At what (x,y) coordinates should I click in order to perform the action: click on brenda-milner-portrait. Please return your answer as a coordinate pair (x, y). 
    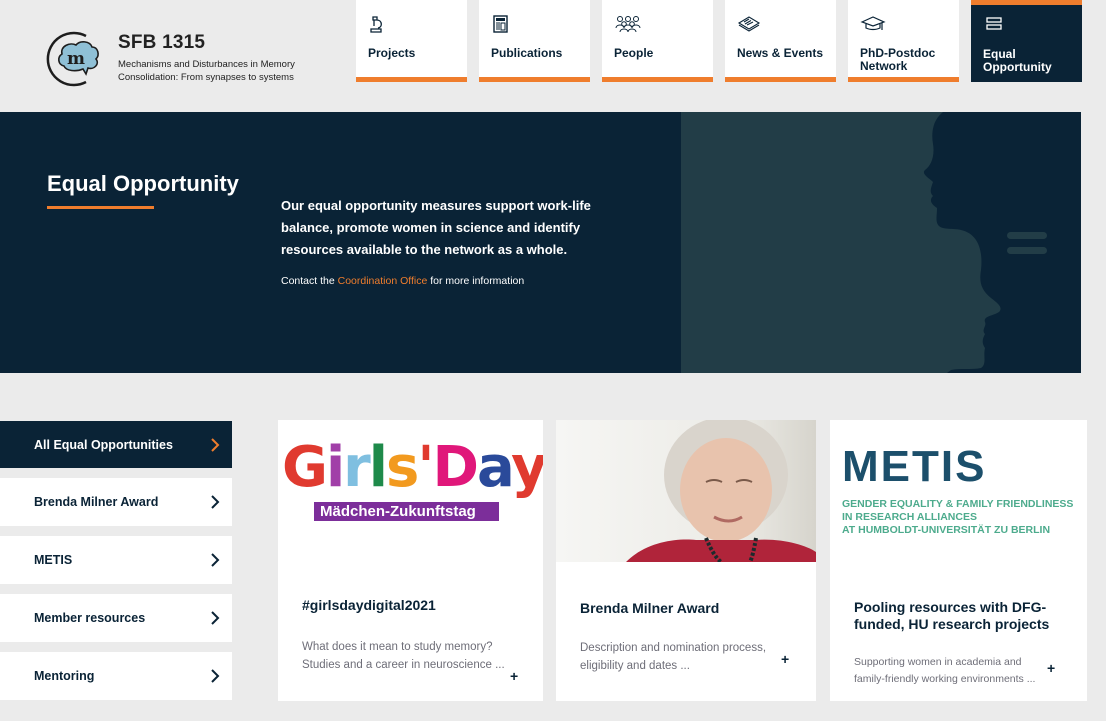
    Looking at the image, I should click on (686, 491).